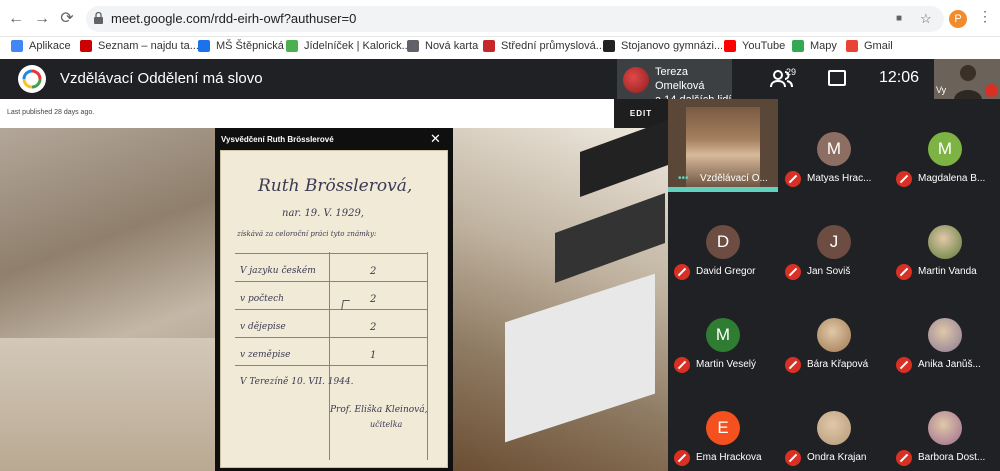 The width and height of the screenshot is (1000, 471). I want to click on bookmark-label: MŠ Štěpnická, so click(250, 46).